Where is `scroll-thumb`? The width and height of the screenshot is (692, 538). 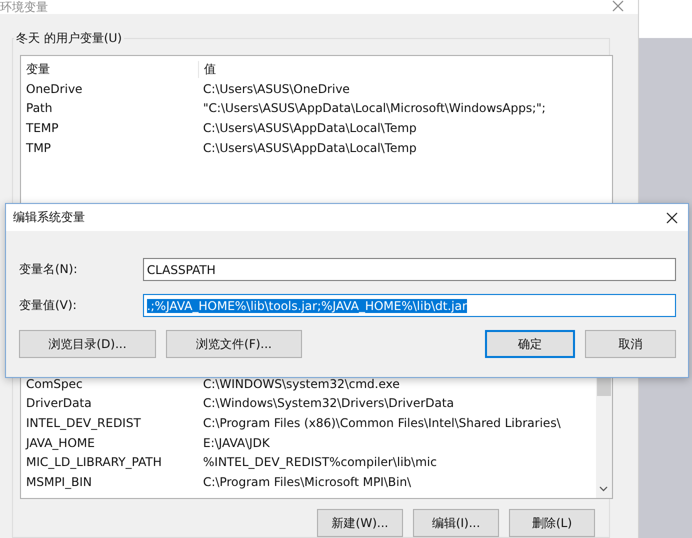
scroll-thumb is located at coordinates (604, 387).